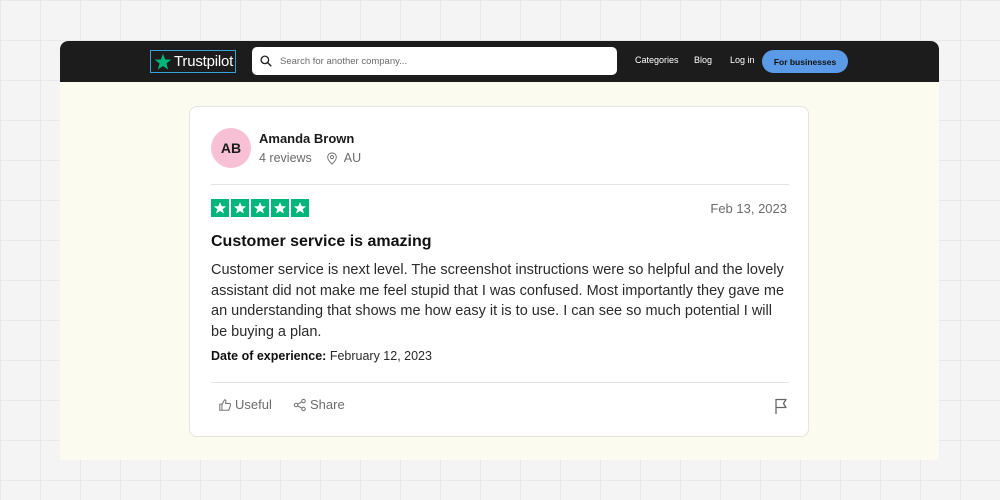  I want to click on location-pin-icon, so click(331, 158).